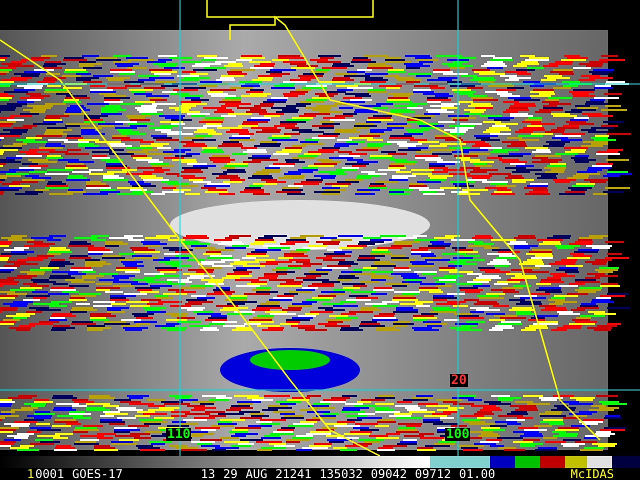 This screenshot has height=480, width=640. What do you see at coordinates (293, 474) in the screenshot?
I see `status-field: 21241` at bounding box center [293, 474].